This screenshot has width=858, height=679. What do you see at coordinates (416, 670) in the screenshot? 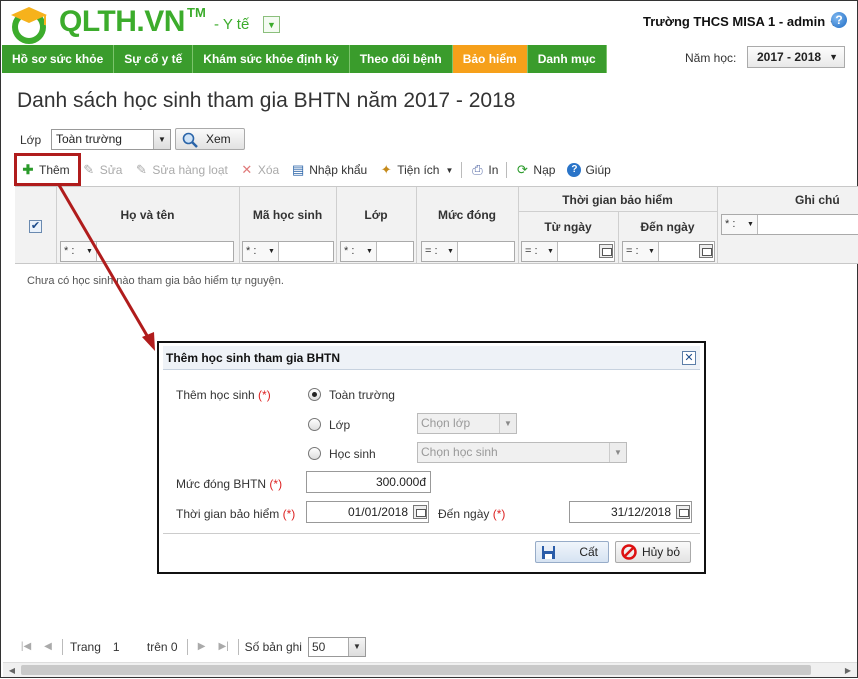
I see `scrollbar-thumb` at bounding box center [416, 670].